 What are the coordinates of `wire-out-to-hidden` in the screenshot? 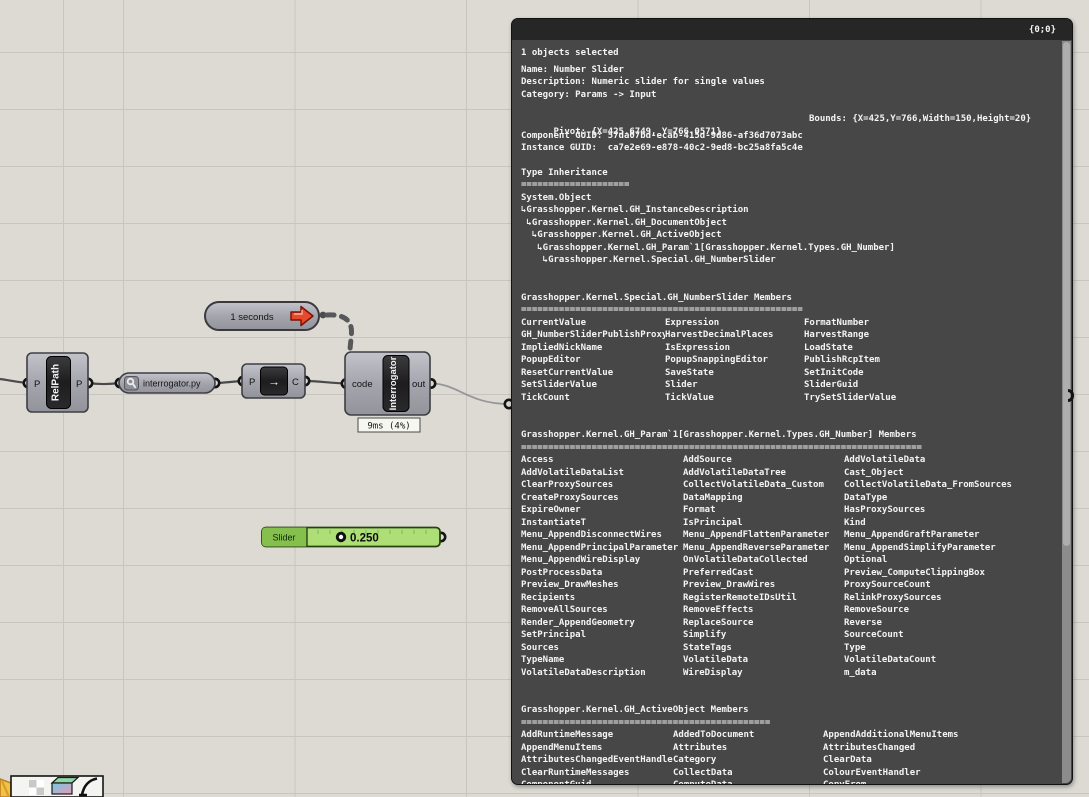 It's located at (470, 393).